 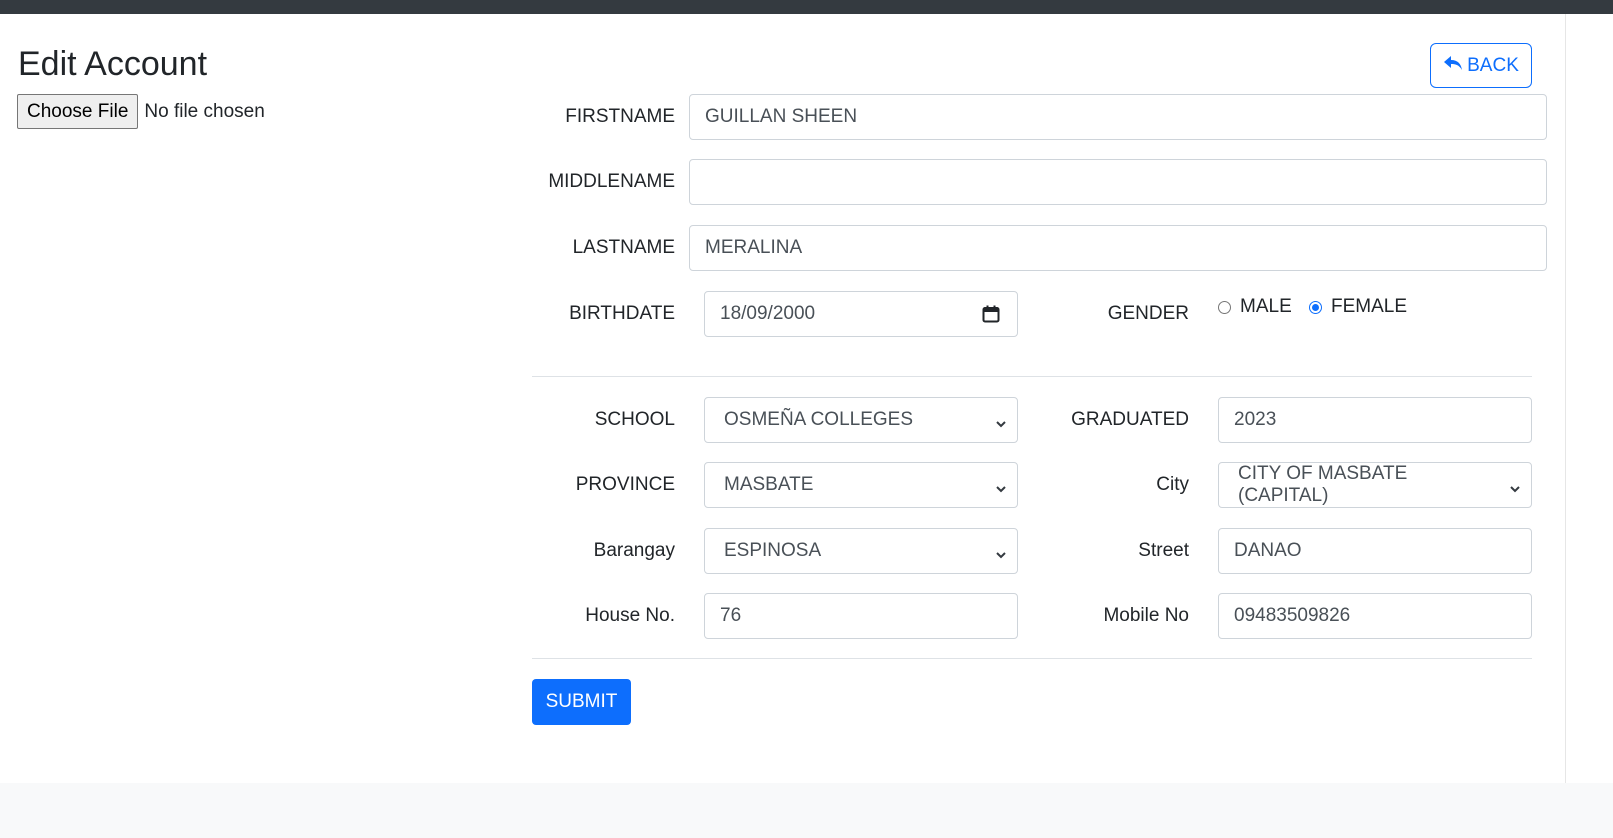 What do you see at coordinates (1268, 550) in the screenshot?
I see `street-value: DANAO` at bounding box center [1268, 550].